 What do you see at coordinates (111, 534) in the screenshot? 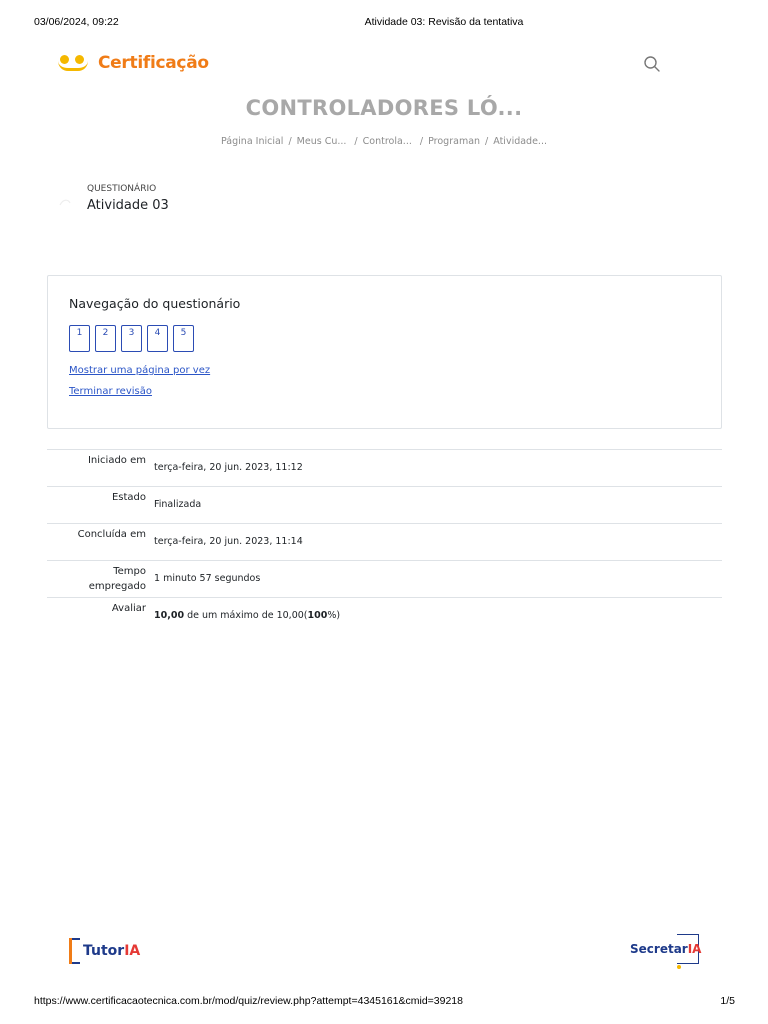
I see `completed-label: Concluída em` at bounding box center [111, 534].